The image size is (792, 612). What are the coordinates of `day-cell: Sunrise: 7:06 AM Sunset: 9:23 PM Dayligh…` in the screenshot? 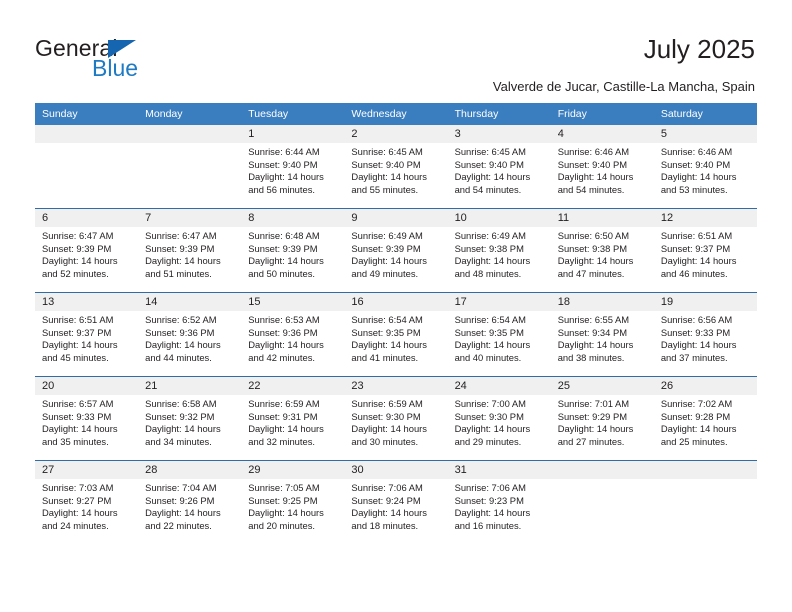 It's located at (499, 511).